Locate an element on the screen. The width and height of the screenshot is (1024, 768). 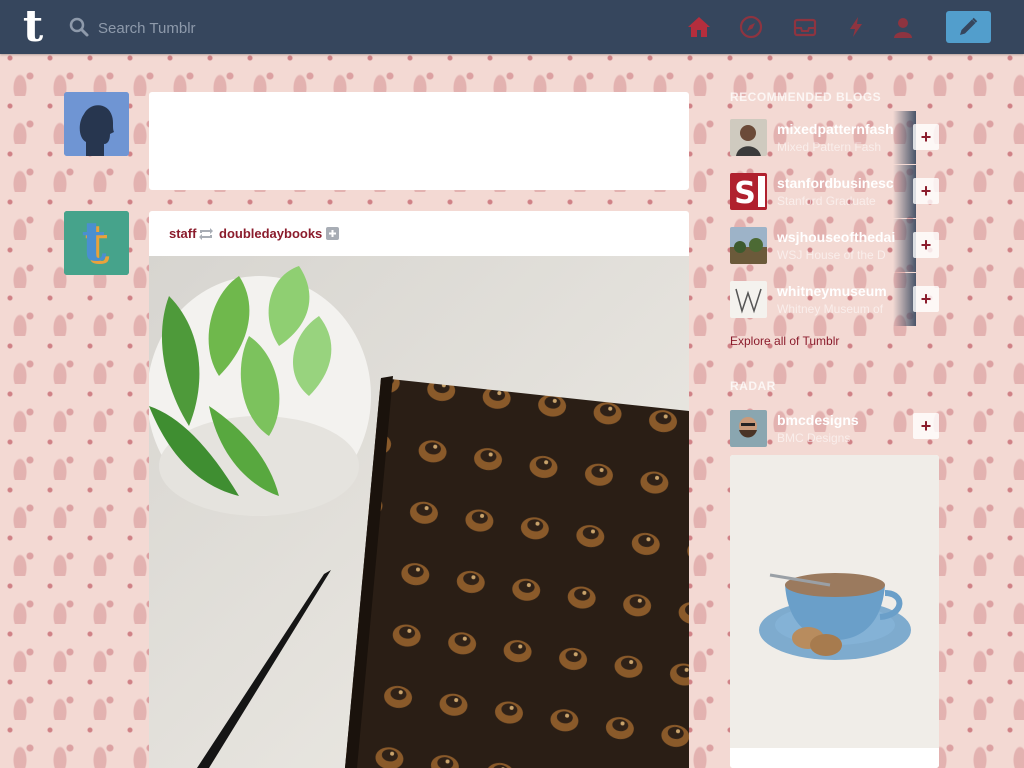
post-header: staff doubledaybooks is located at coordinates (419, 234).